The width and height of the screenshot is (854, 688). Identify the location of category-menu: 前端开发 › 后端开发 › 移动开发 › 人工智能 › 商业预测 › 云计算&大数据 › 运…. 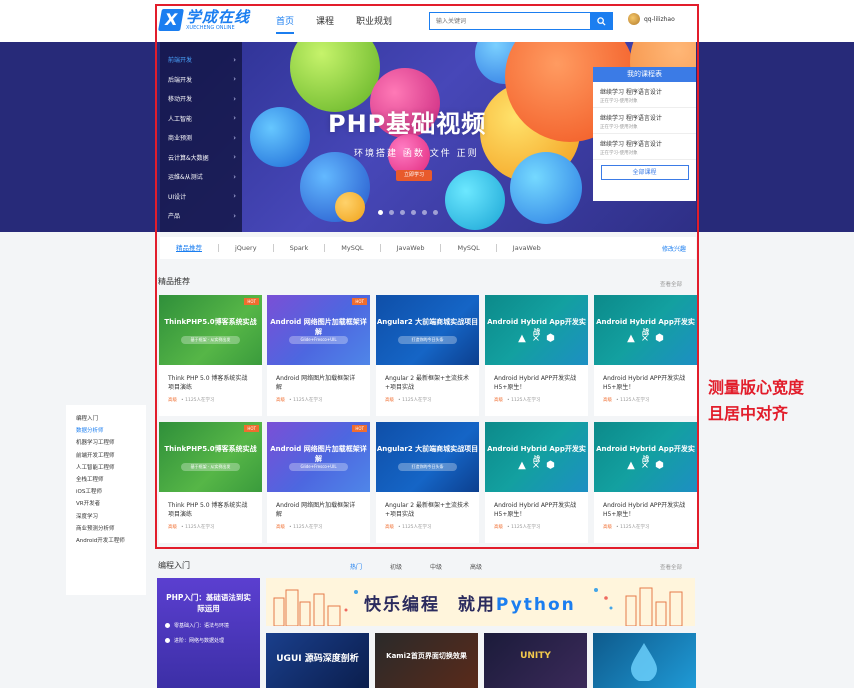
(201, 137).